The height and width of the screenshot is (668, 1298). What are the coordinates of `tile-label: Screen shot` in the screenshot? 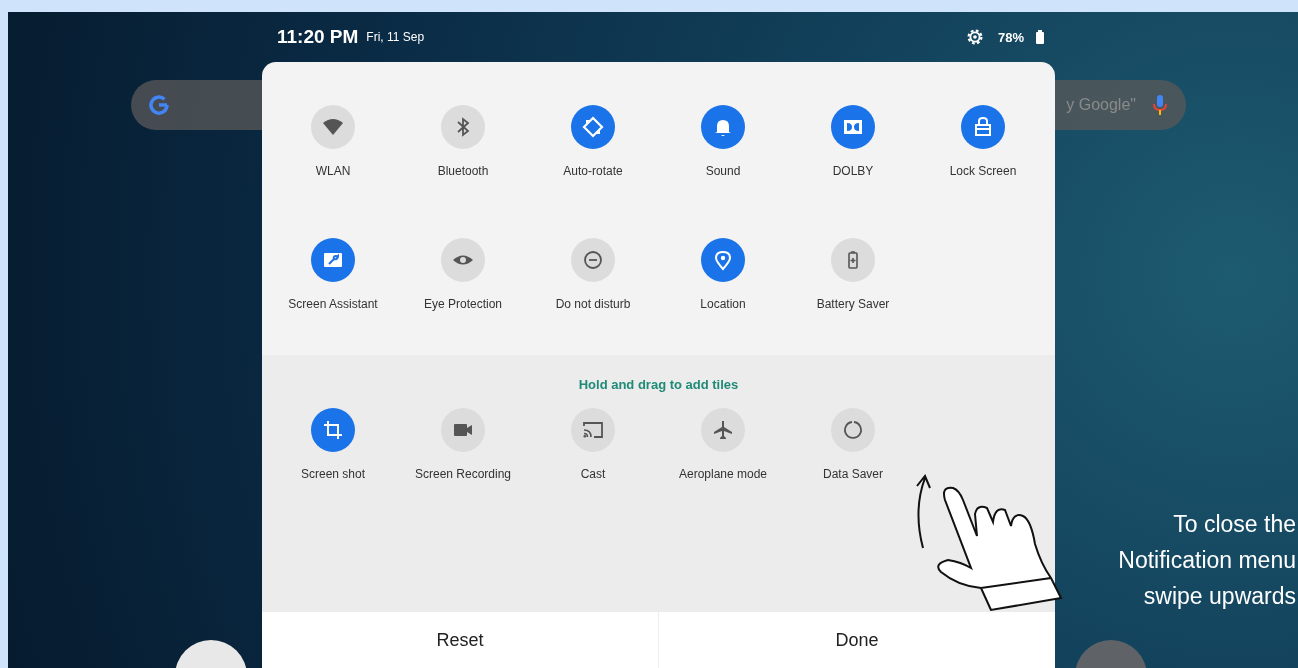 It's located at (332, 474).